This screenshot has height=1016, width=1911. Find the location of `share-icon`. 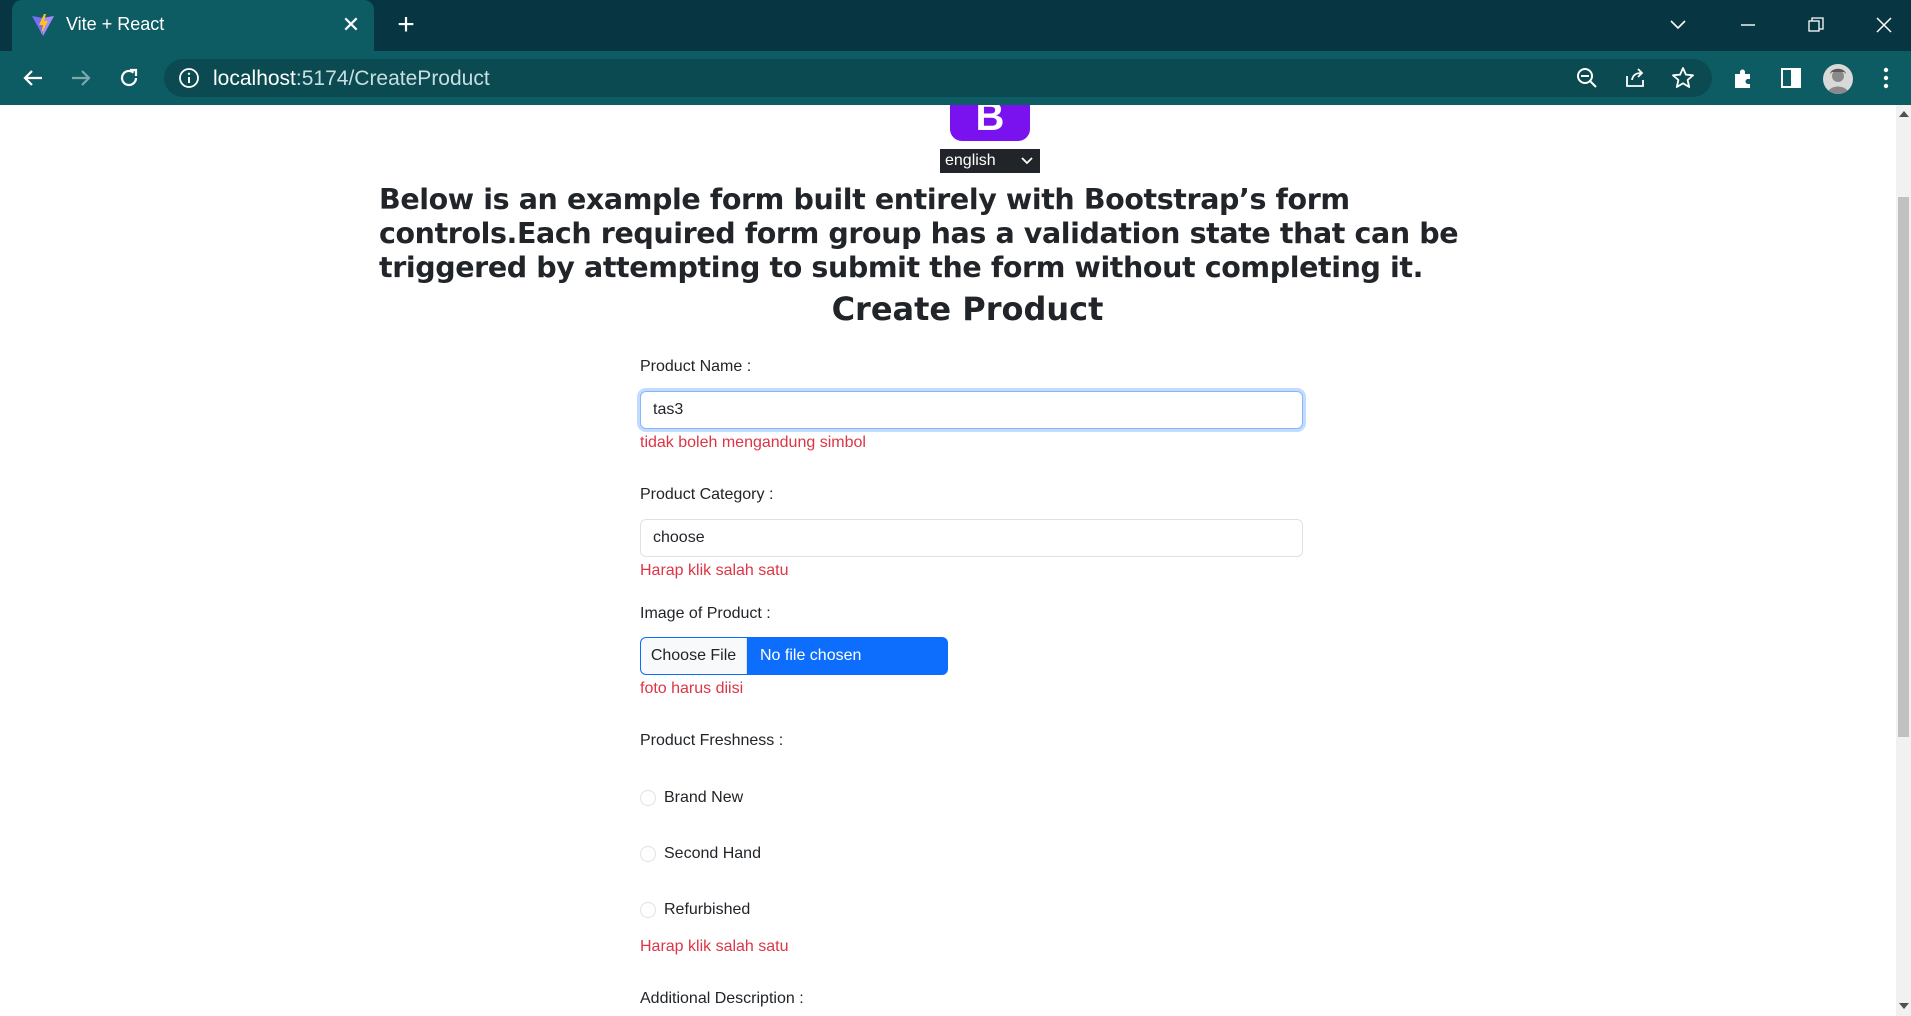

share-icon is located at coordinates (1635, 78).